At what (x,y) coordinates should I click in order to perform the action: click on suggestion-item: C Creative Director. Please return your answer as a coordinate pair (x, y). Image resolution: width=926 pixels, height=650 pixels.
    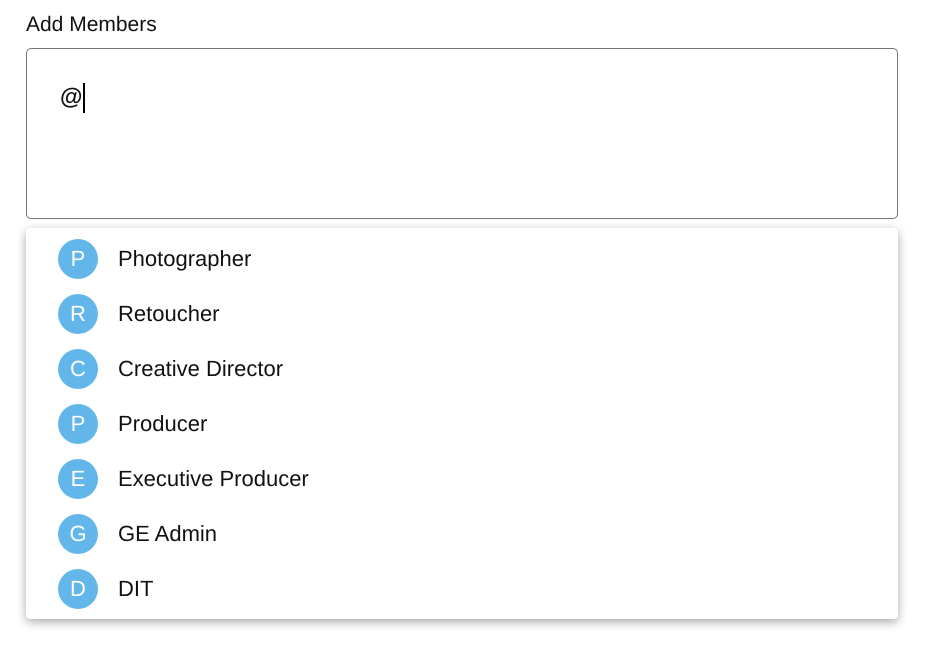
    Looking at the image, I should click on (462, 368).